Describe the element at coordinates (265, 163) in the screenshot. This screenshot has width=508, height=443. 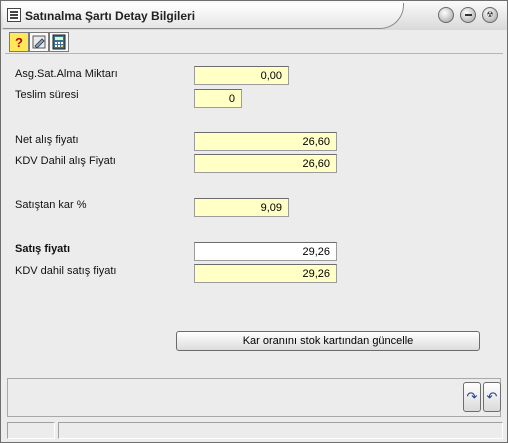
I see `vat-incl-price-field: 26,60` at that location.